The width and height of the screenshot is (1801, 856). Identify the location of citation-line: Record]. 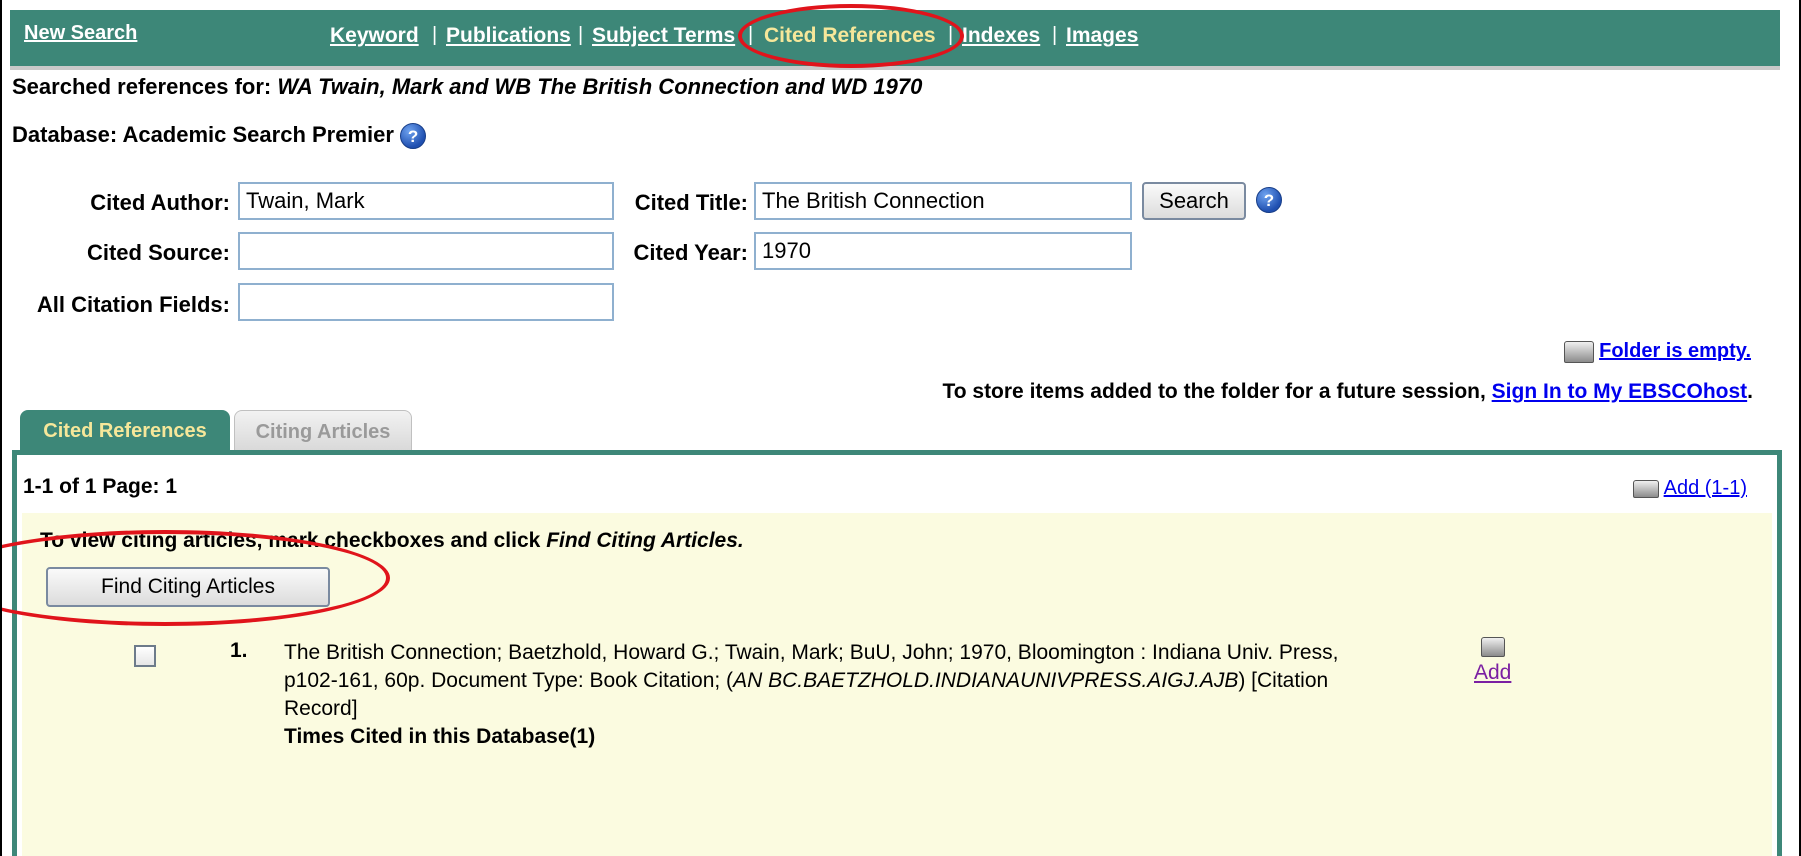
(321, 708).